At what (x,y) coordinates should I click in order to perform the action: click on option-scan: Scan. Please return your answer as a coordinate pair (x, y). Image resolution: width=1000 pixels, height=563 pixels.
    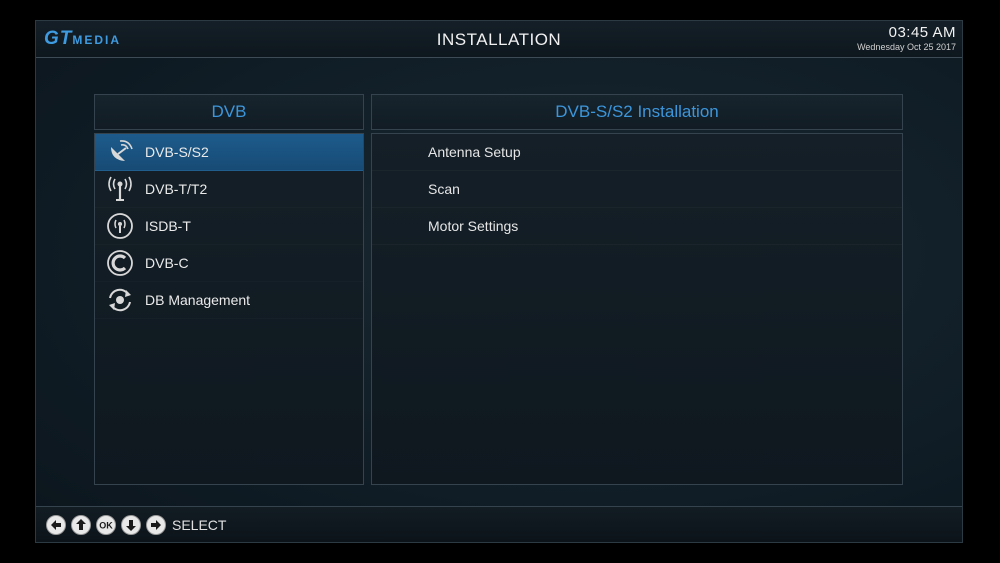
    Looking at the image, I should click on (637, 189).